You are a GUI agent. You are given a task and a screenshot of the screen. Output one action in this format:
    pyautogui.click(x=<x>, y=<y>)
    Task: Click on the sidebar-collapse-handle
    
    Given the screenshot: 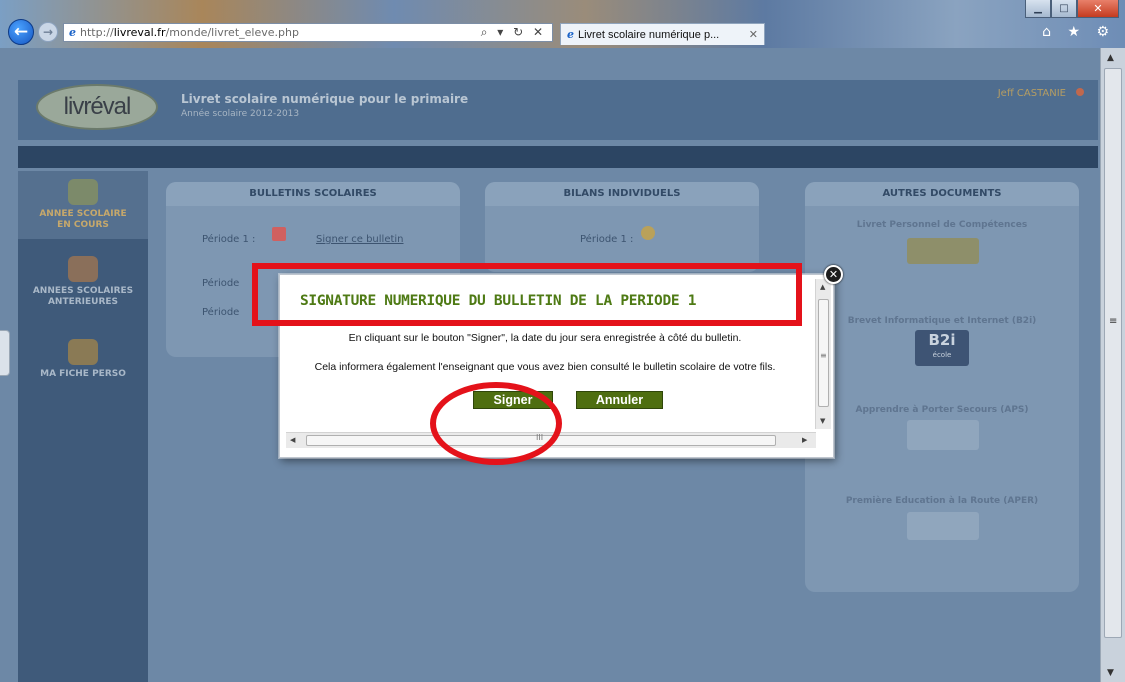 What is the action you would take?
    pyautogui.click(x=5, y=353)
    